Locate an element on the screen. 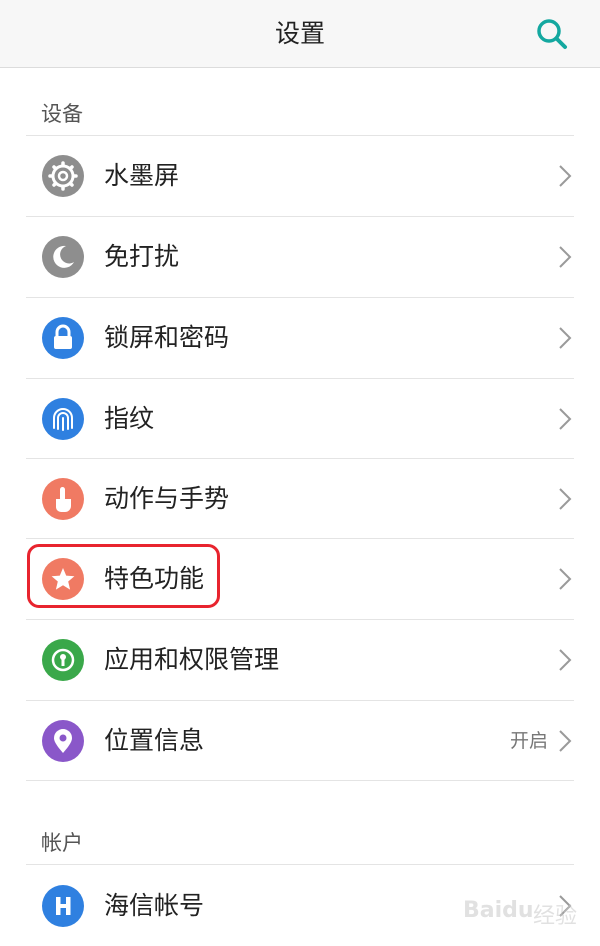  settings-item-label: 水墨屏 is located at coordinates (142, 175).